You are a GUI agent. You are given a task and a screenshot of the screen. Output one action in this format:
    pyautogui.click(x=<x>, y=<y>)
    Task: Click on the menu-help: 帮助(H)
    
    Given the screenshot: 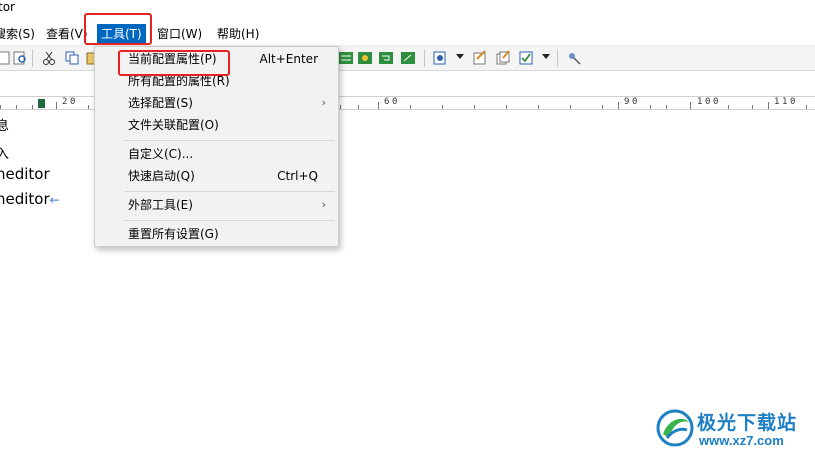 What is the action you would take?
    pyautogui.click(x=238, y=34)
    